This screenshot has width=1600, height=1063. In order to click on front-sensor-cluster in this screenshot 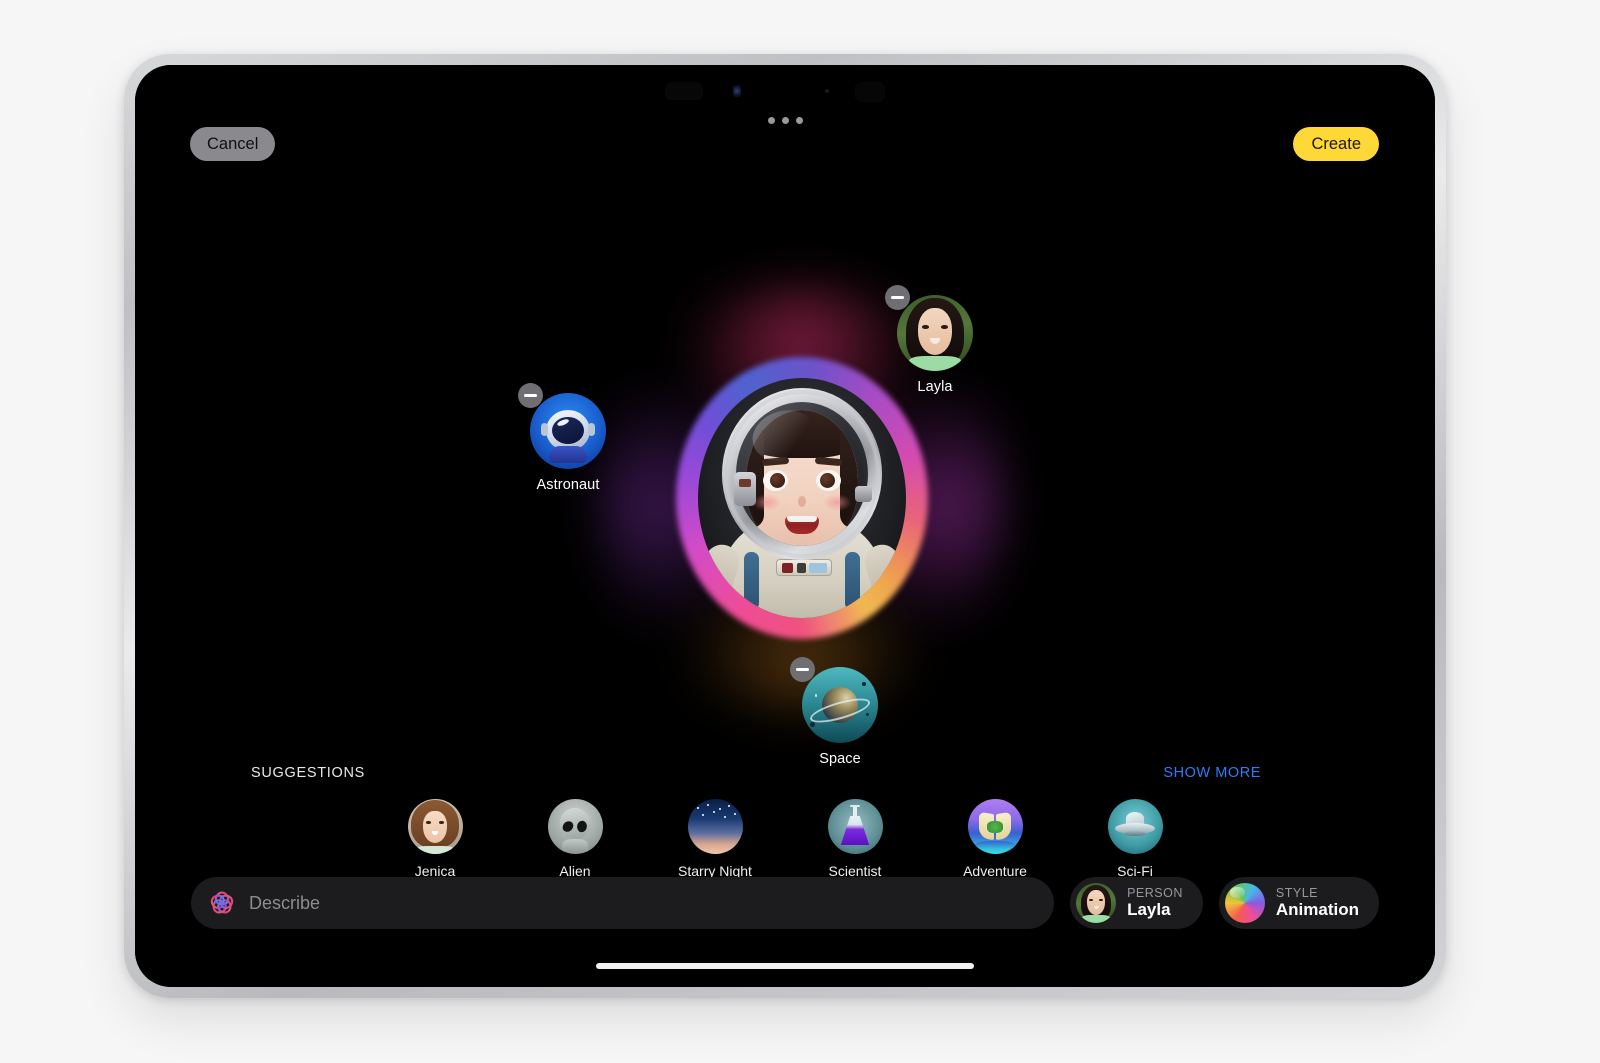, I will do `click(785, 92)`.